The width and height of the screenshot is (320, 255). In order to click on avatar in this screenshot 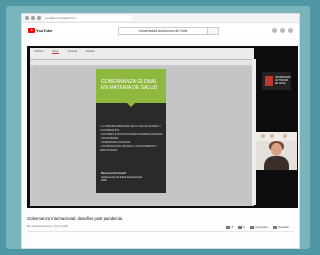, I will do `click(290, 30)`.